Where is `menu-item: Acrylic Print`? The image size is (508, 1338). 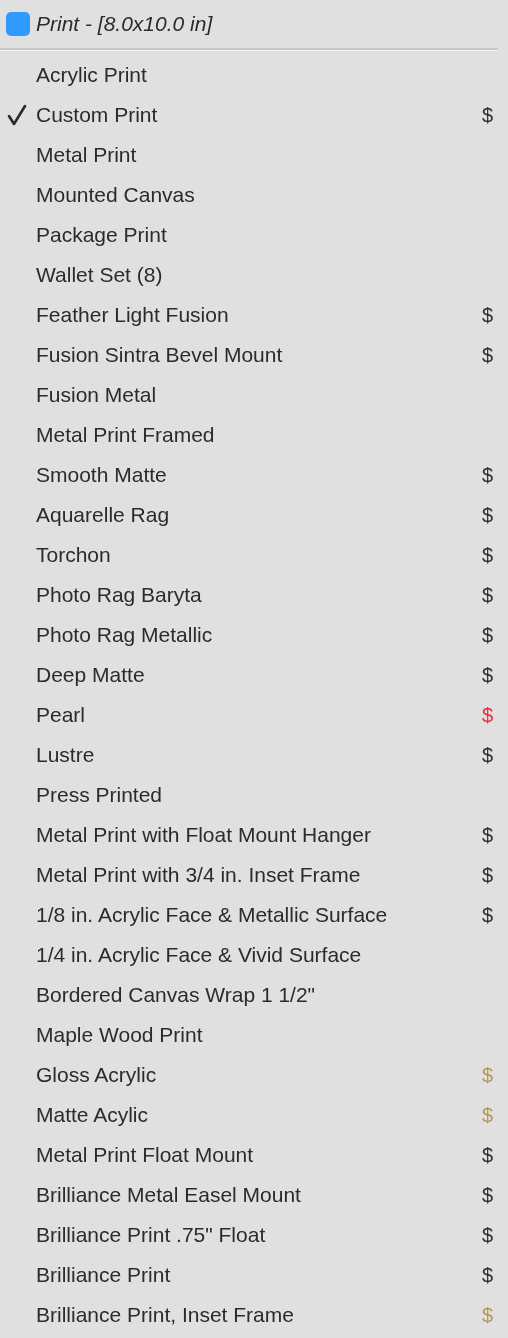
menu-item: Acrylic Print is located at coordinates (254, 75).